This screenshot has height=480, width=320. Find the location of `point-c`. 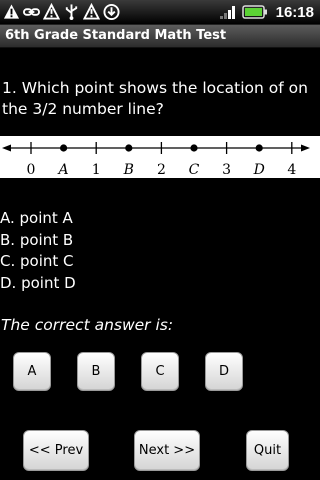

point-c is located at coordinates (194, 148).